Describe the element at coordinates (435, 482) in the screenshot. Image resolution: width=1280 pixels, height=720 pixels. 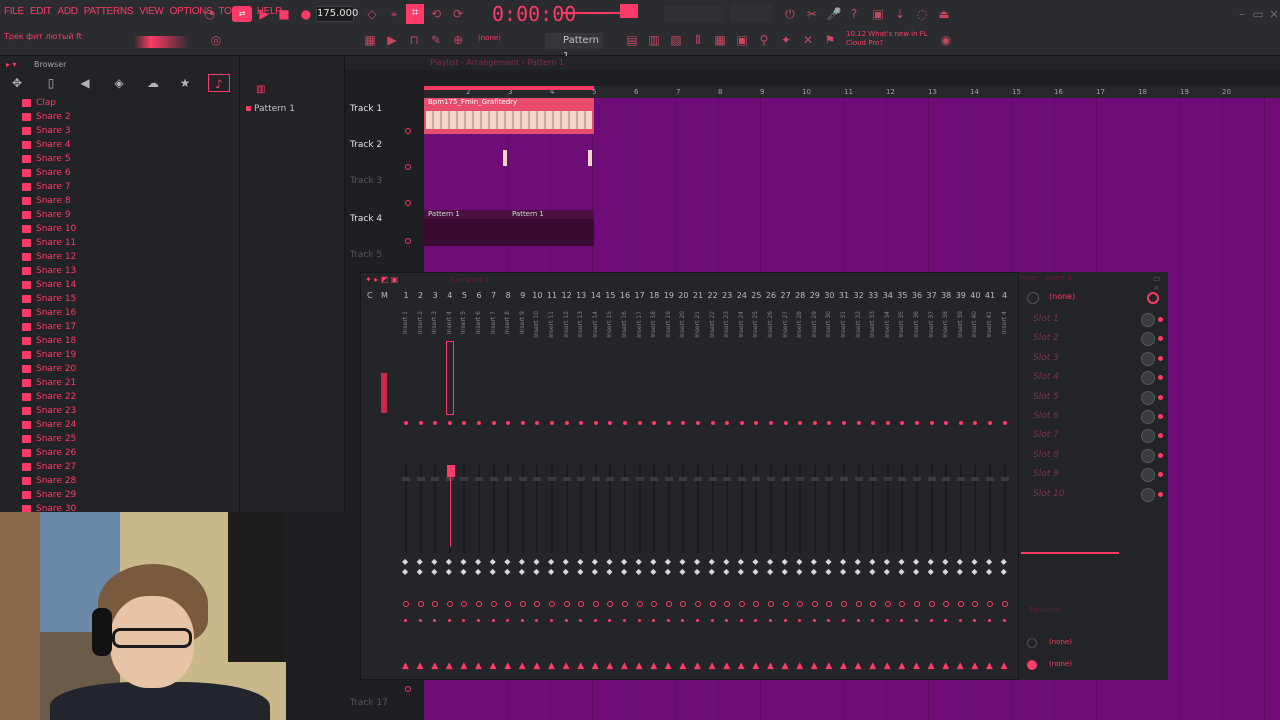
I see `mixer-track: 3 Insert 3 ◆ ◆ ▲` at that location.